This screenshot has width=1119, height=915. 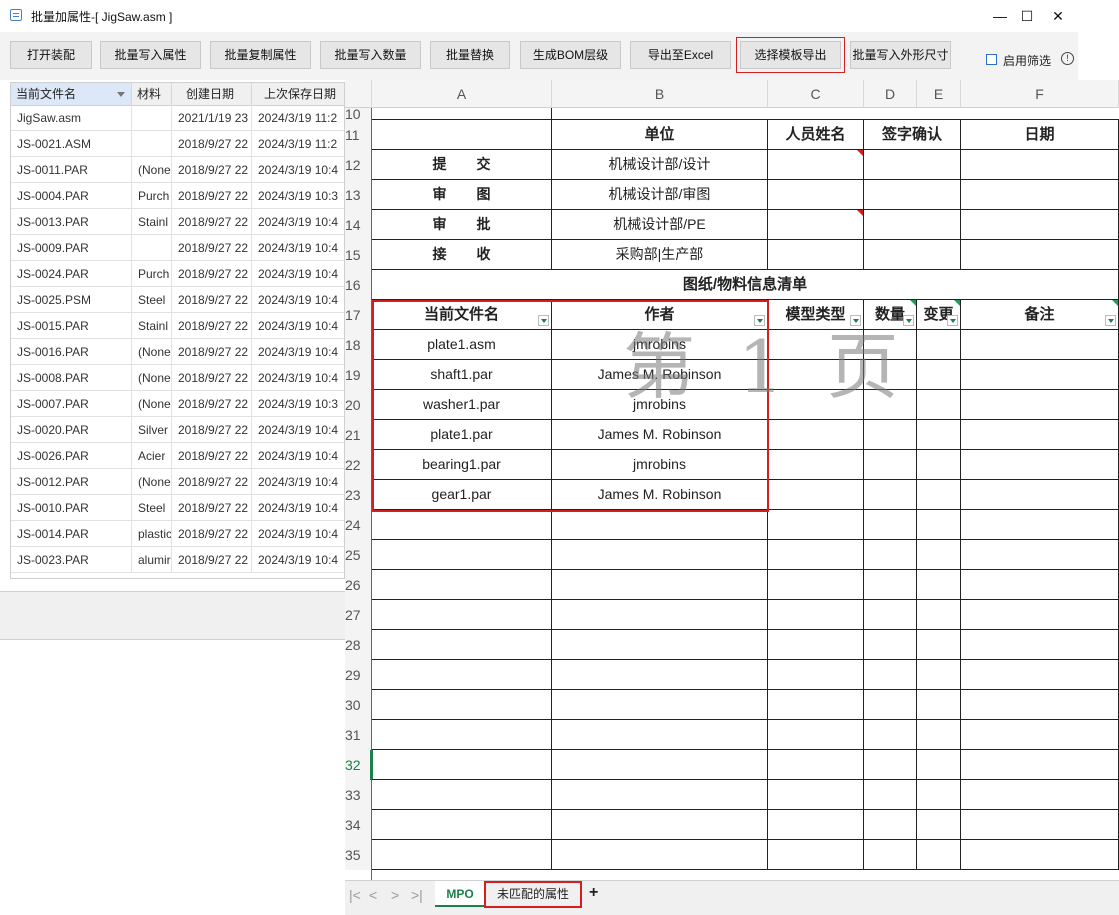 I want to click on generate-bom-levels-button: 生成BOM层级, so click(x=570, y=55).